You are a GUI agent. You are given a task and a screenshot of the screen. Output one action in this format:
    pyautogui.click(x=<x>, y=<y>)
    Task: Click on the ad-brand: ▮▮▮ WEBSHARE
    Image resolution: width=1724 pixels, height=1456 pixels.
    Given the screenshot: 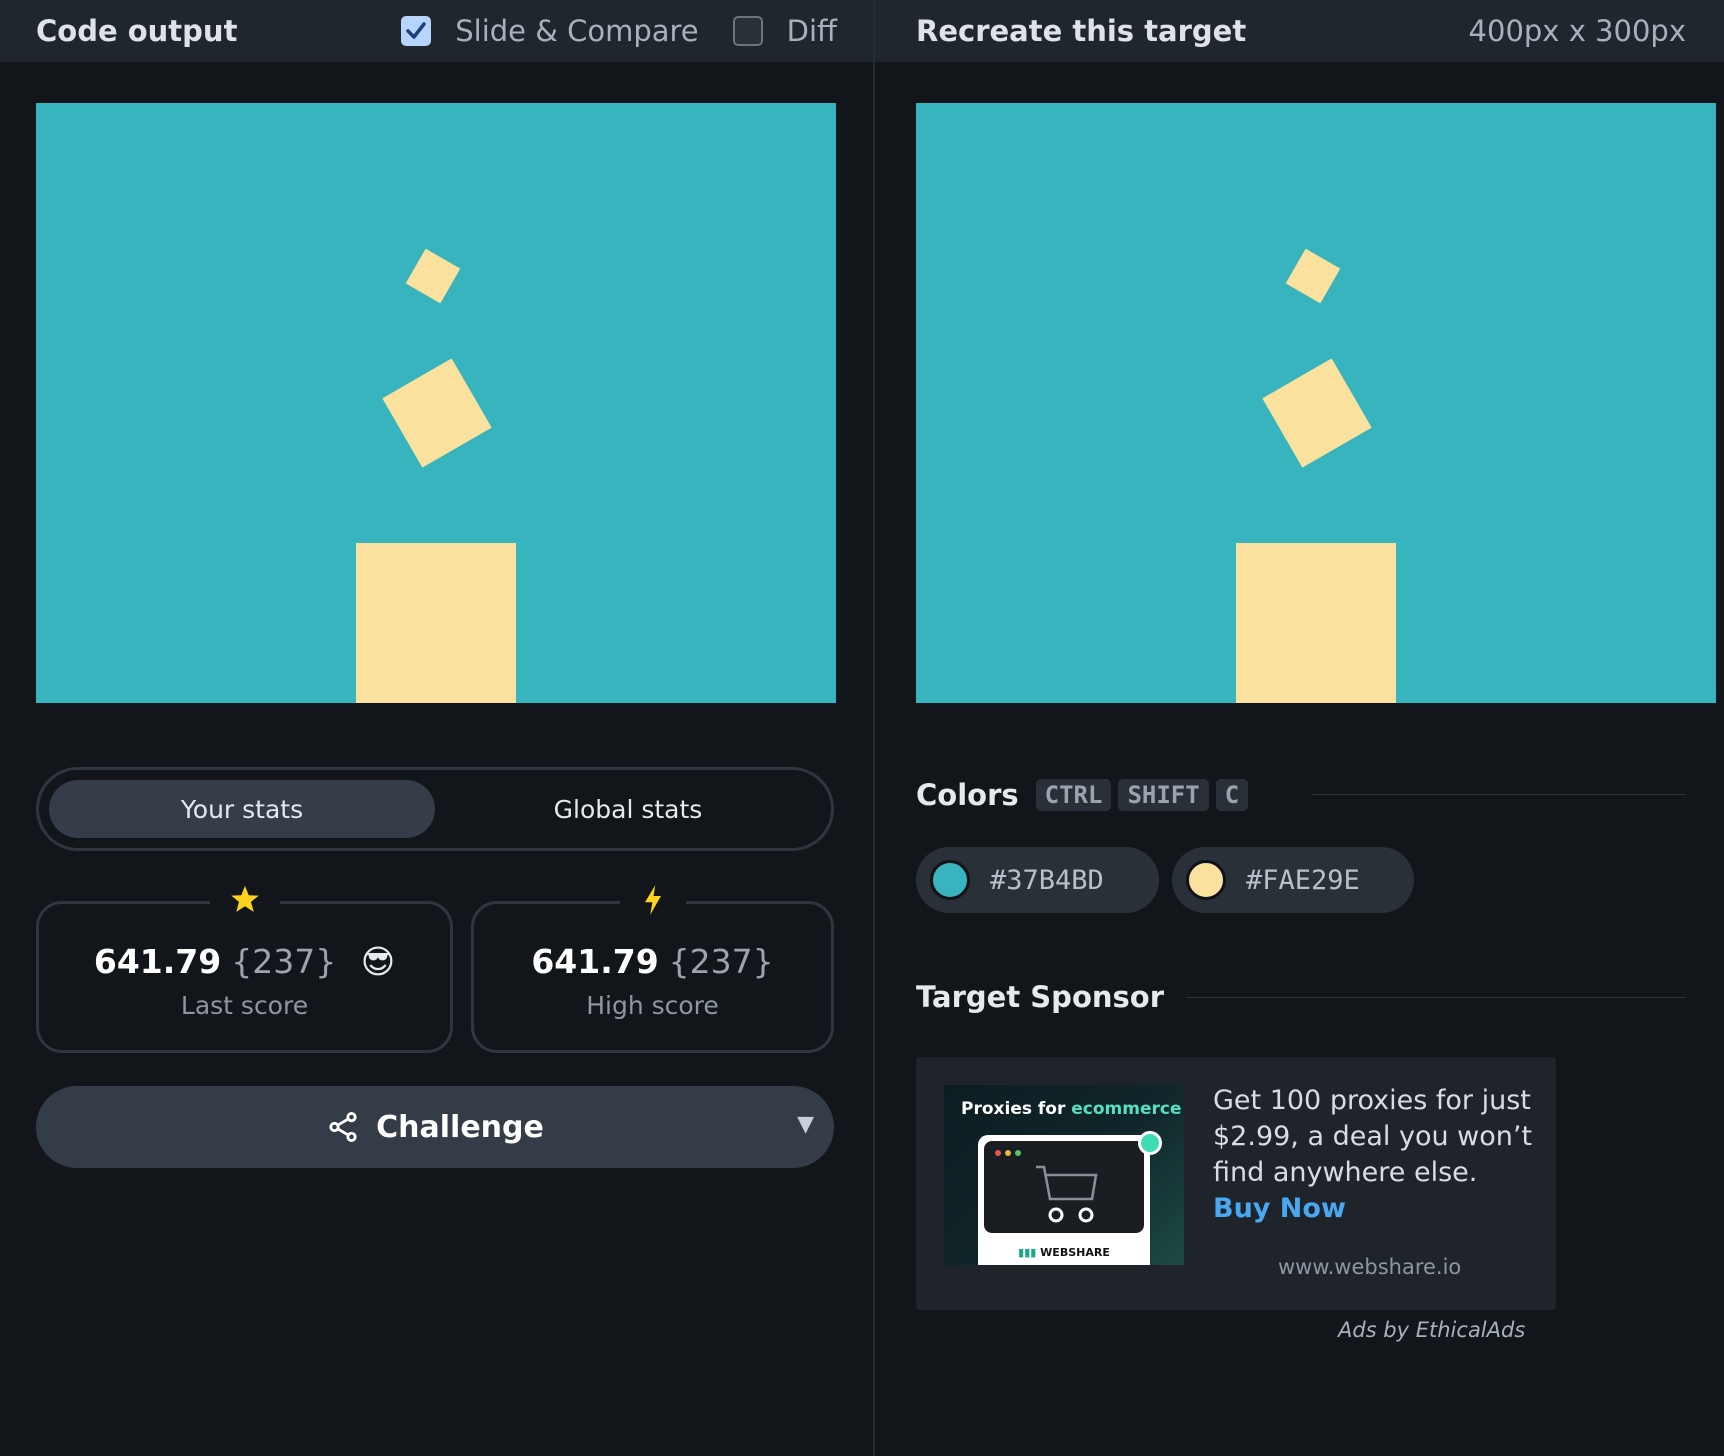 What is the action you would take?
    pyautogui.click(x=1064, y=1252)
    